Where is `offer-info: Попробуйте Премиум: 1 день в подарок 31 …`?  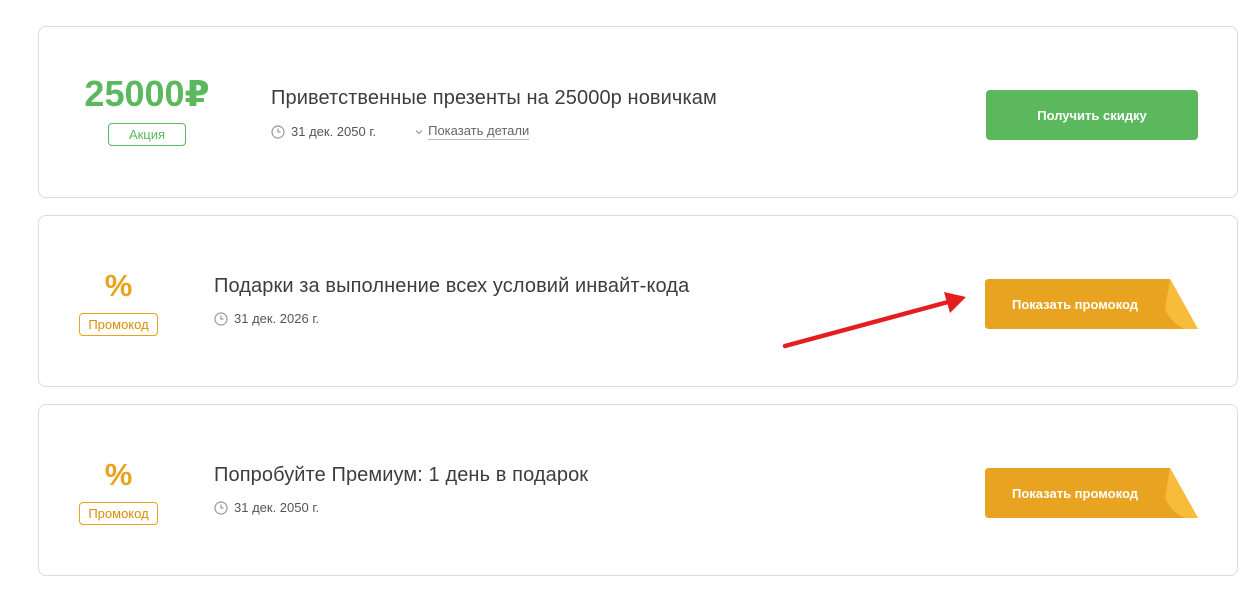 offer-info: Попробуйте Премиум: 1 день в подарок 31 … is located at coordinates (401, 488).